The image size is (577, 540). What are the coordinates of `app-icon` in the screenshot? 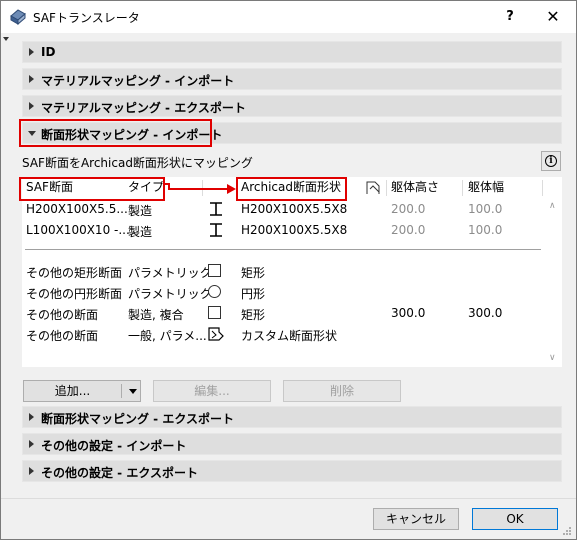 It's located at (18, 17).